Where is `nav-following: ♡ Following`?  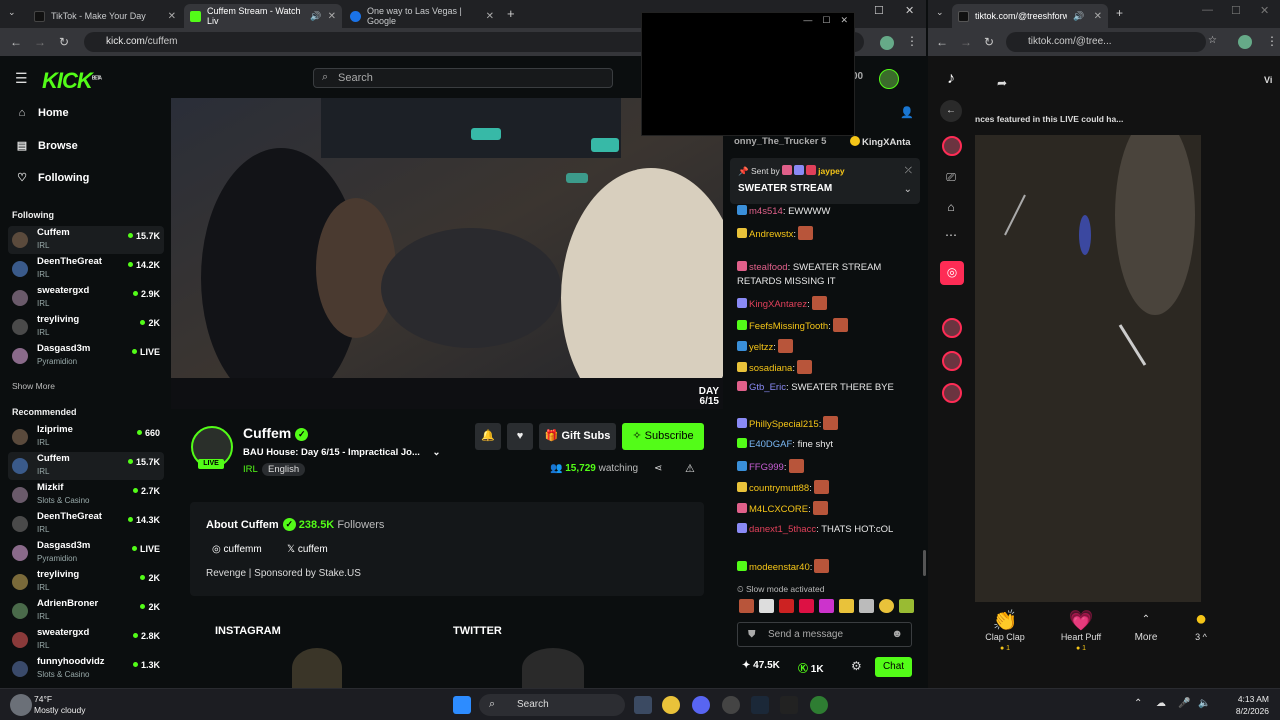
nav-following: ♡ Following is located at coordinates (52, 178).